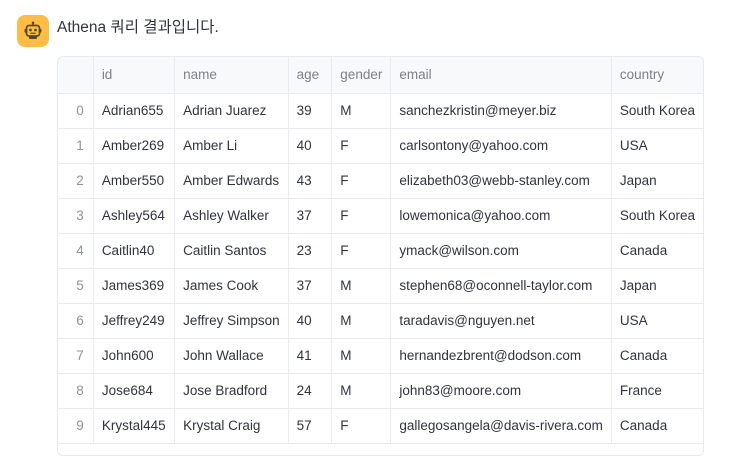 The height and width of the screenshot is (470, 741). I want to click on cell-name: Caitlin Santos, so click(231, 251).